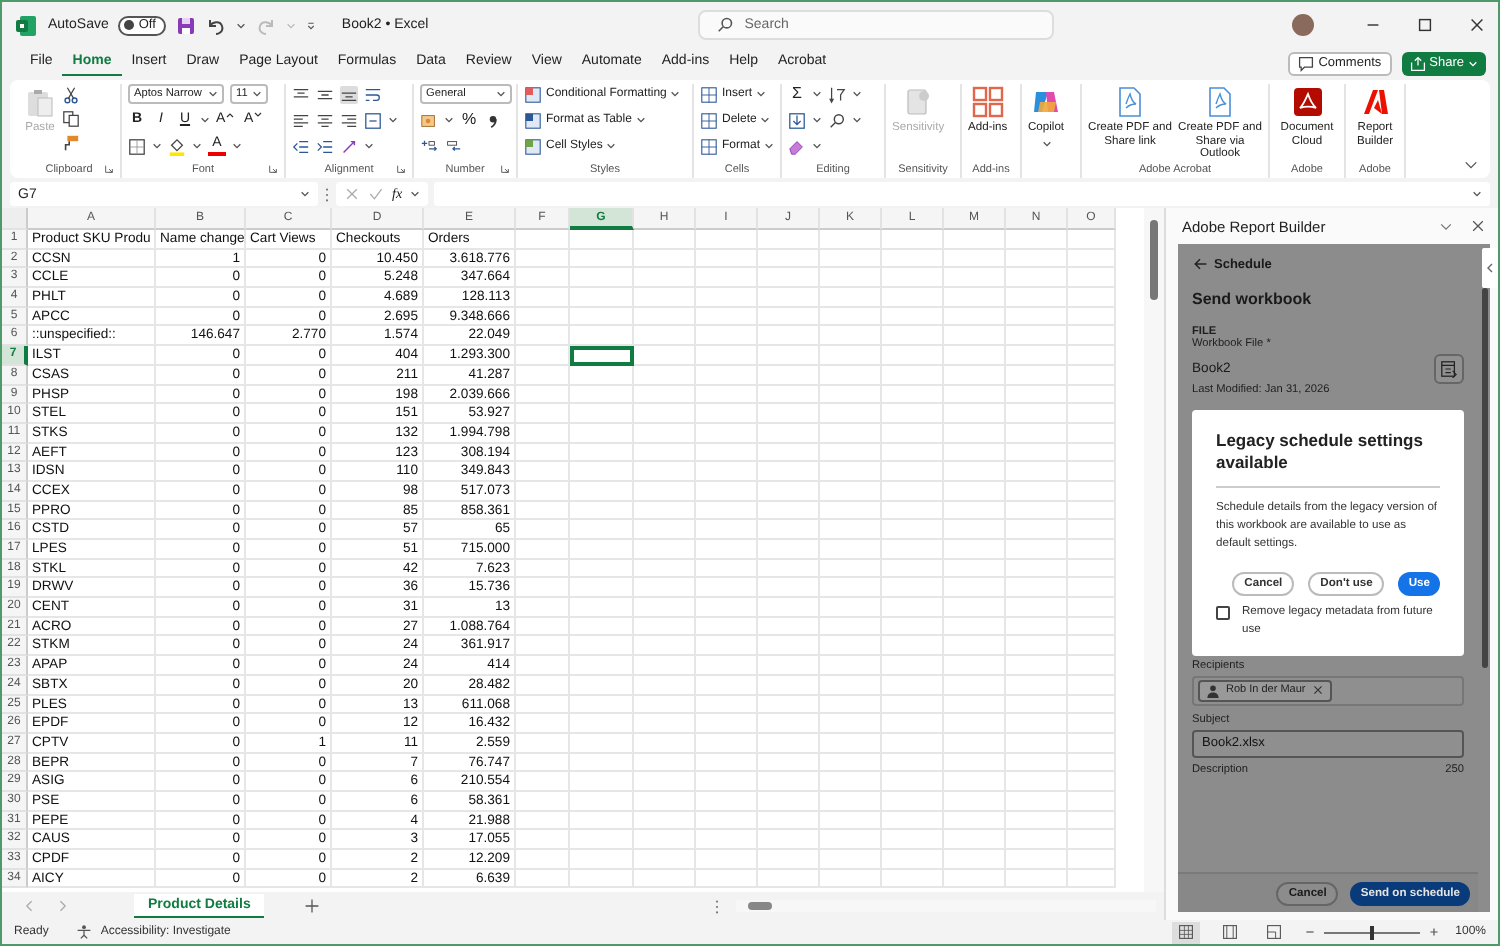  What do you see at coordinates (1433, 932) in the screenshot?
I see `zoom-in-icon` at bounding box center [1433, 932].